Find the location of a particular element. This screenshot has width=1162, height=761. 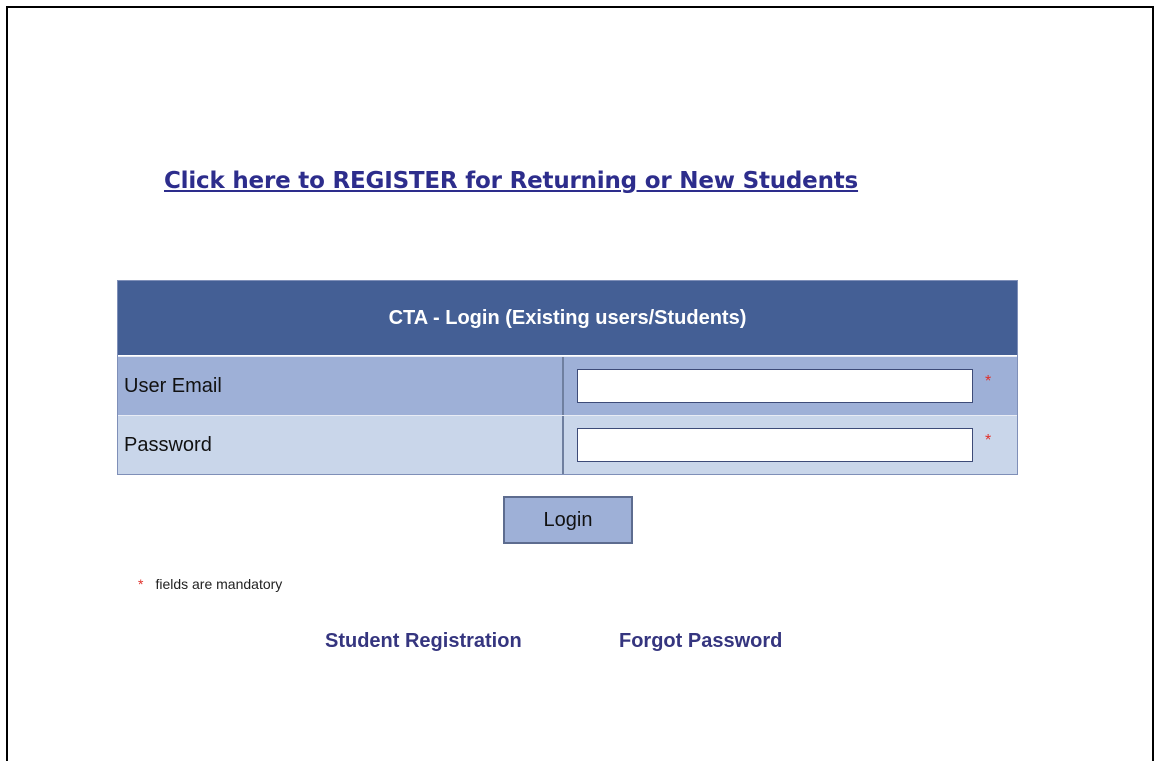

mandatory-note: * fields are mandatory is located at coordinates (210, 584).